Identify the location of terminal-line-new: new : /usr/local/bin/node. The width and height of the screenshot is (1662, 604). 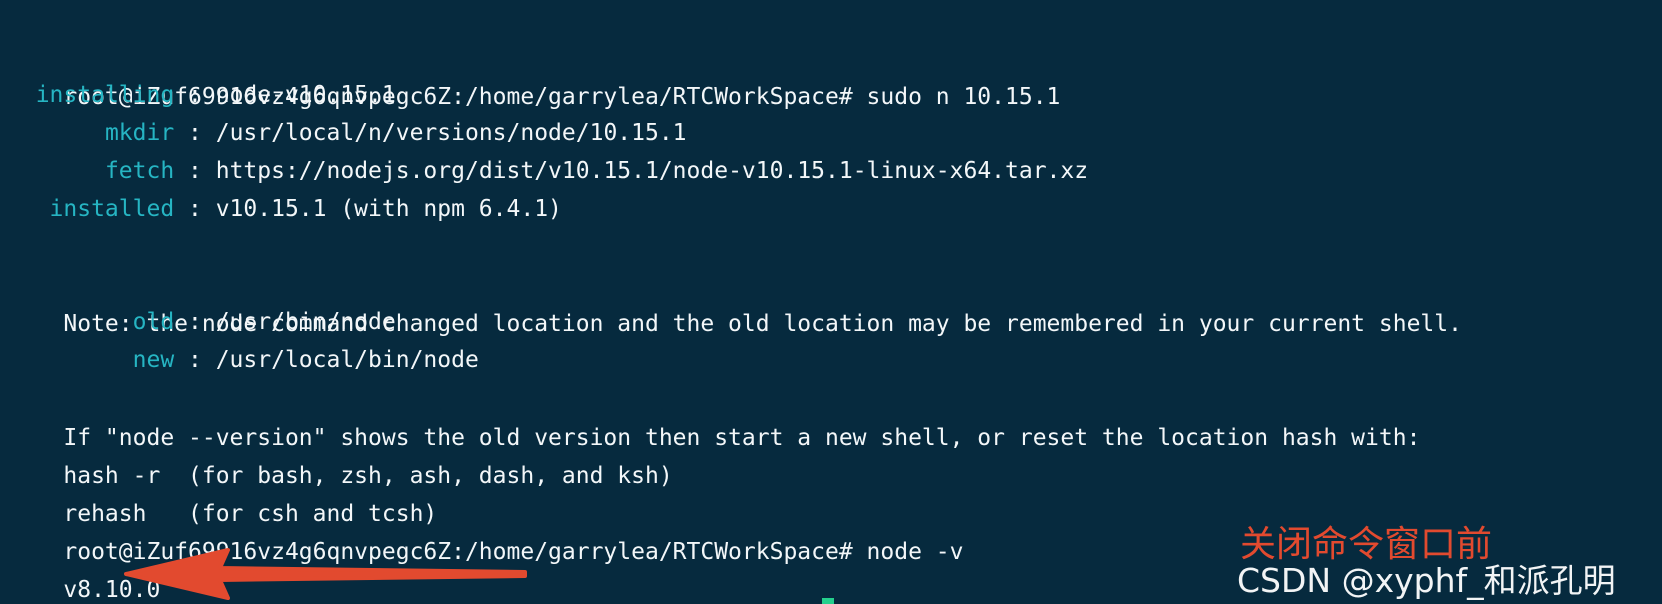
(243, 360).